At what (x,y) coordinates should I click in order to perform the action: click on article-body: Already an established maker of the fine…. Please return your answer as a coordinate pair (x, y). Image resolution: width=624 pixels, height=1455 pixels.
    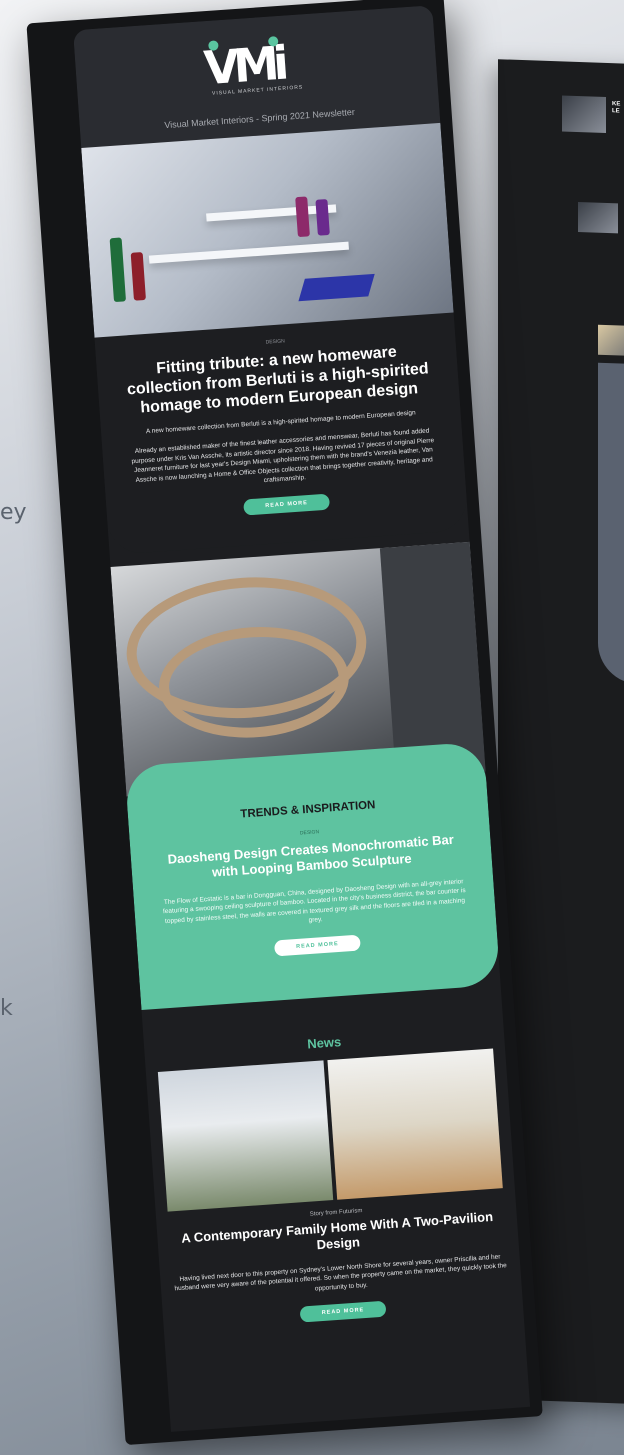
    Looking at the image, I should click on (283, 456).